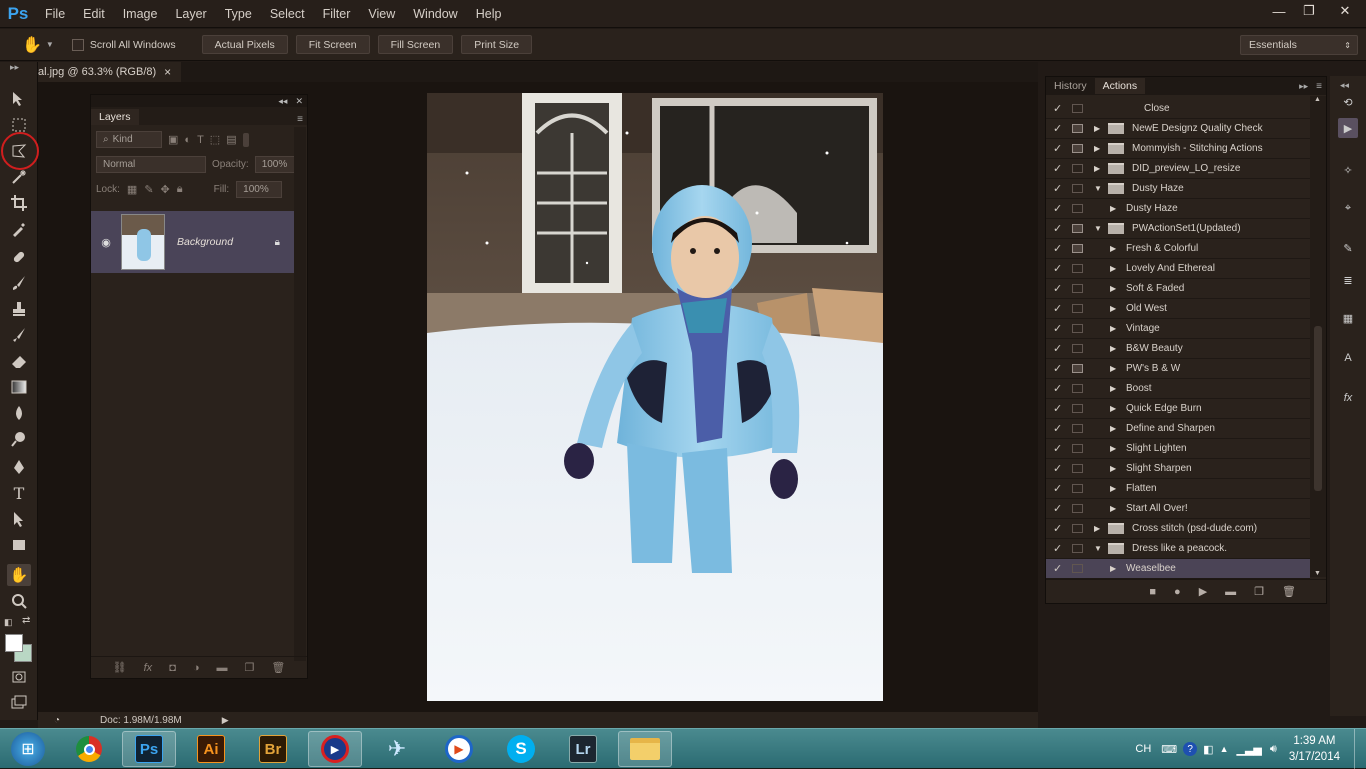 The width and height of the screenshot is (1366, 769). What do you see at coordinates (1178, 429) in the screenshot?
I see `action-row: ✓ ▶ Define and Sharpen` at bounding box center [1178, 429].